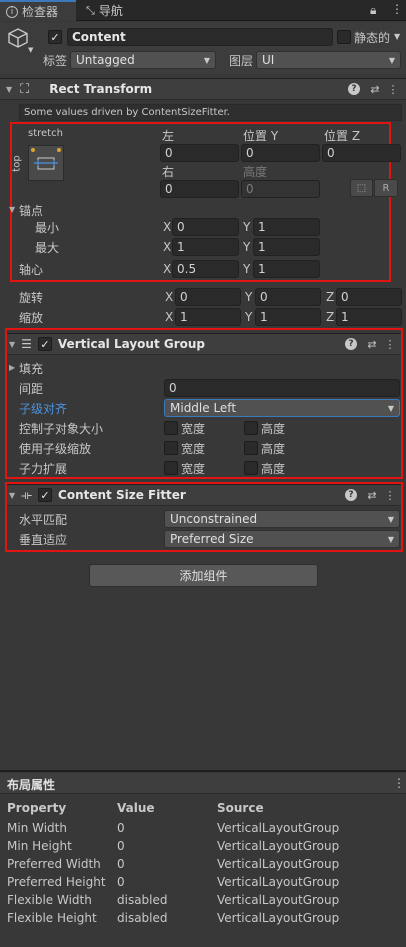 Image resolution: width=406 pixels, height=947 pixels. Describe the element at coordinates (369, 317) in the screenshot. I see `scale-z-field: 1` at that location.